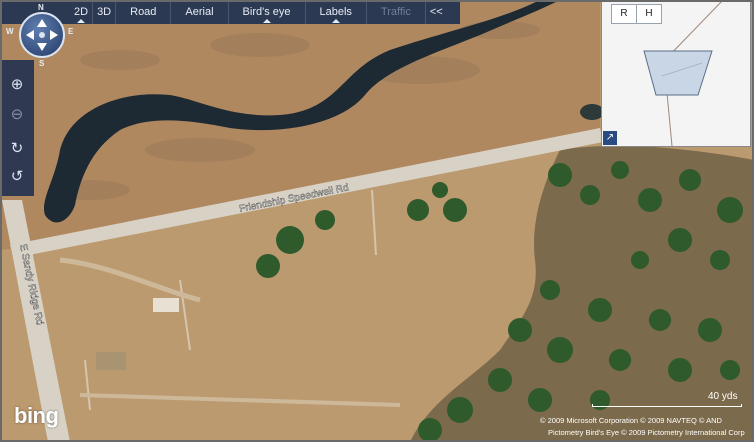  What do you see at coordinates (36, 415) in the screenshot?
I see `bing-logo: bing` at bounding box center [36, 415].